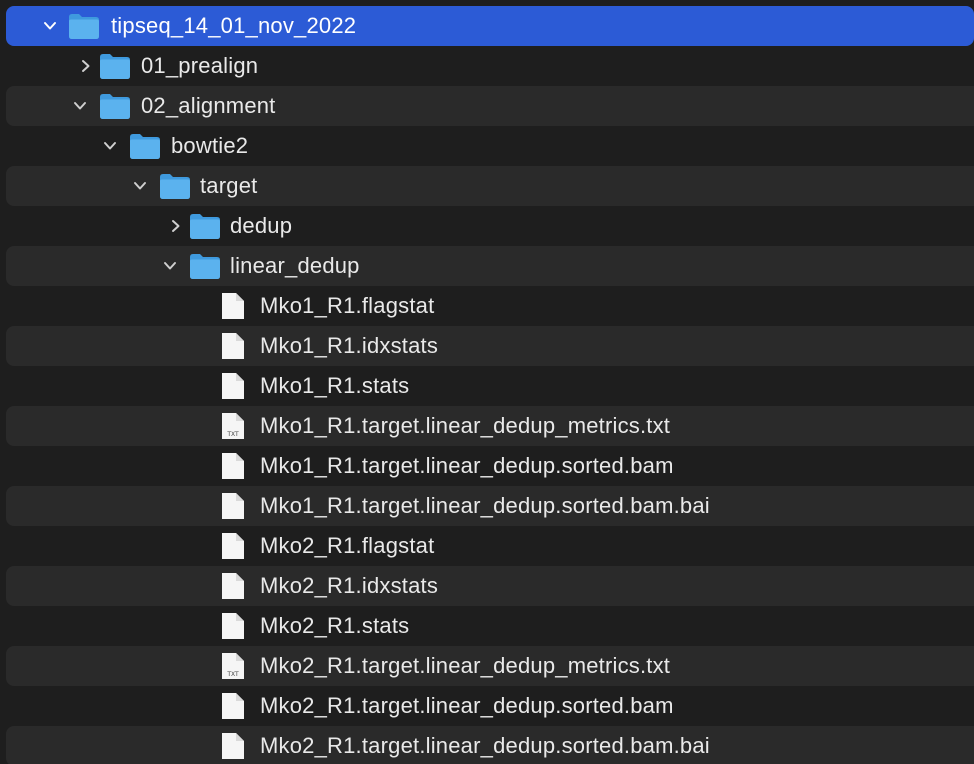  Describe the element at coordinates (490, 386) in the screenshot. I see `tree-row-file: Mko1_R1.stats` at that location.